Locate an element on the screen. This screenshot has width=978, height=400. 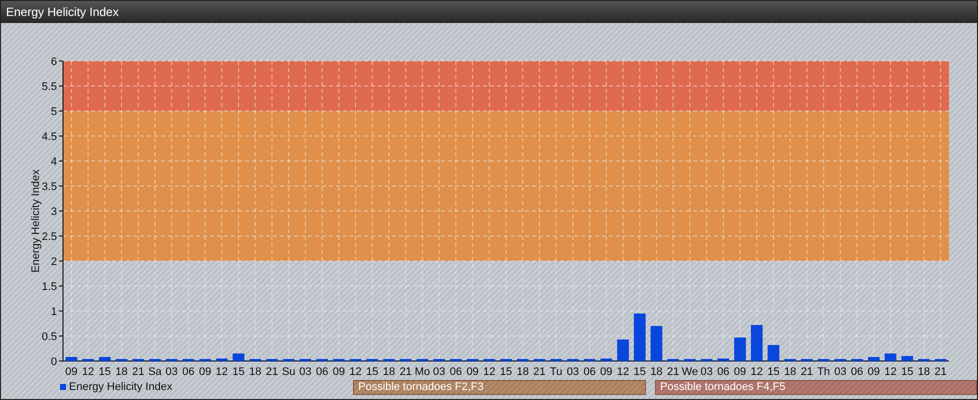
y-tick-label: 0 is located at coordinates (53, 362).